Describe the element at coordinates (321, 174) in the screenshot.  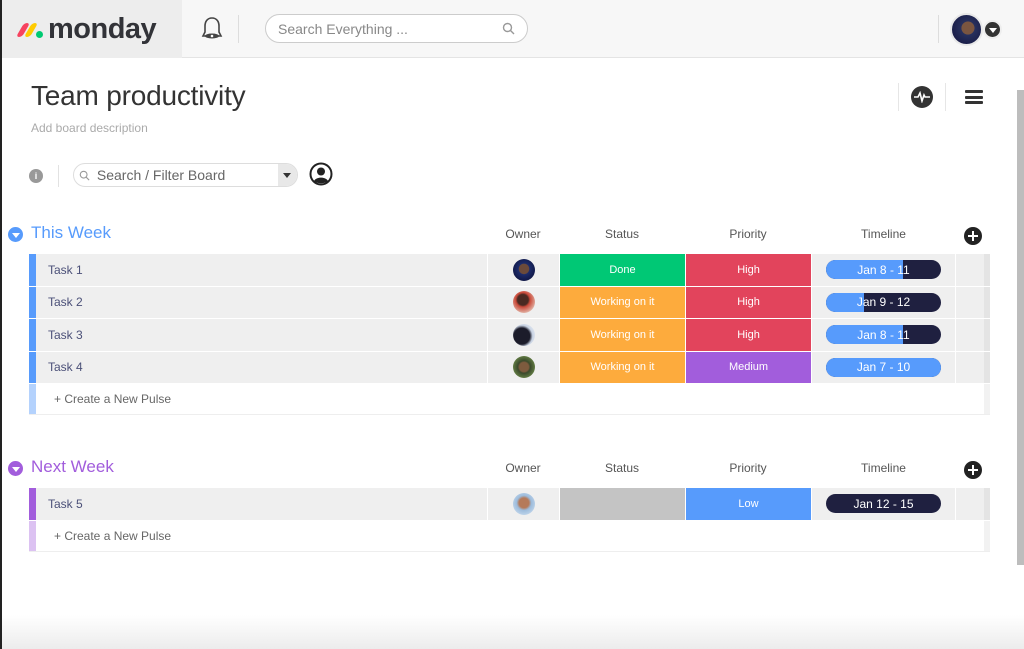
I see `person-filter-icon` at that location.